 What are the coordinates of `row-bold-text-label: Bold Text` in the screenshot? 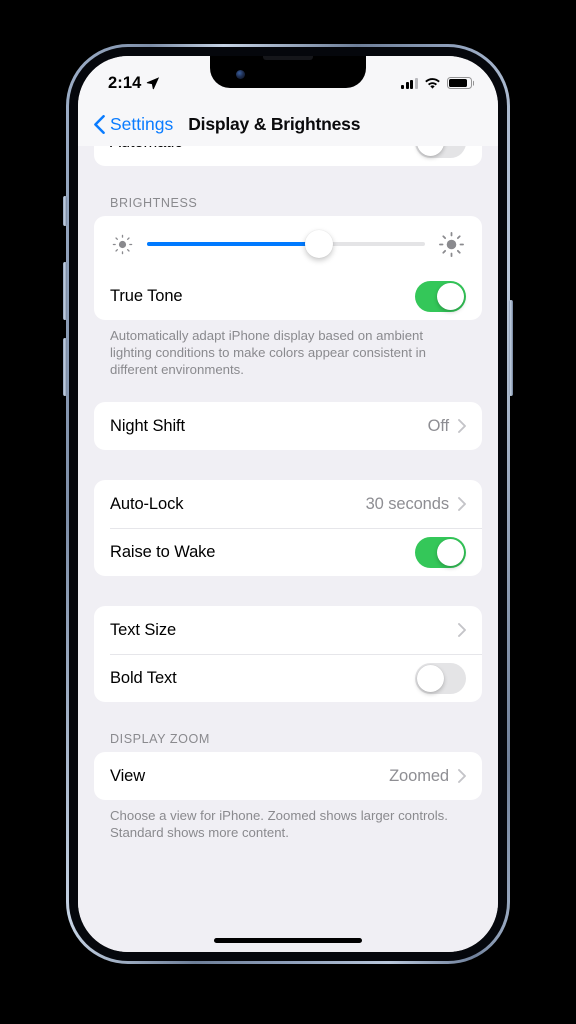 It's located at (143, 677).